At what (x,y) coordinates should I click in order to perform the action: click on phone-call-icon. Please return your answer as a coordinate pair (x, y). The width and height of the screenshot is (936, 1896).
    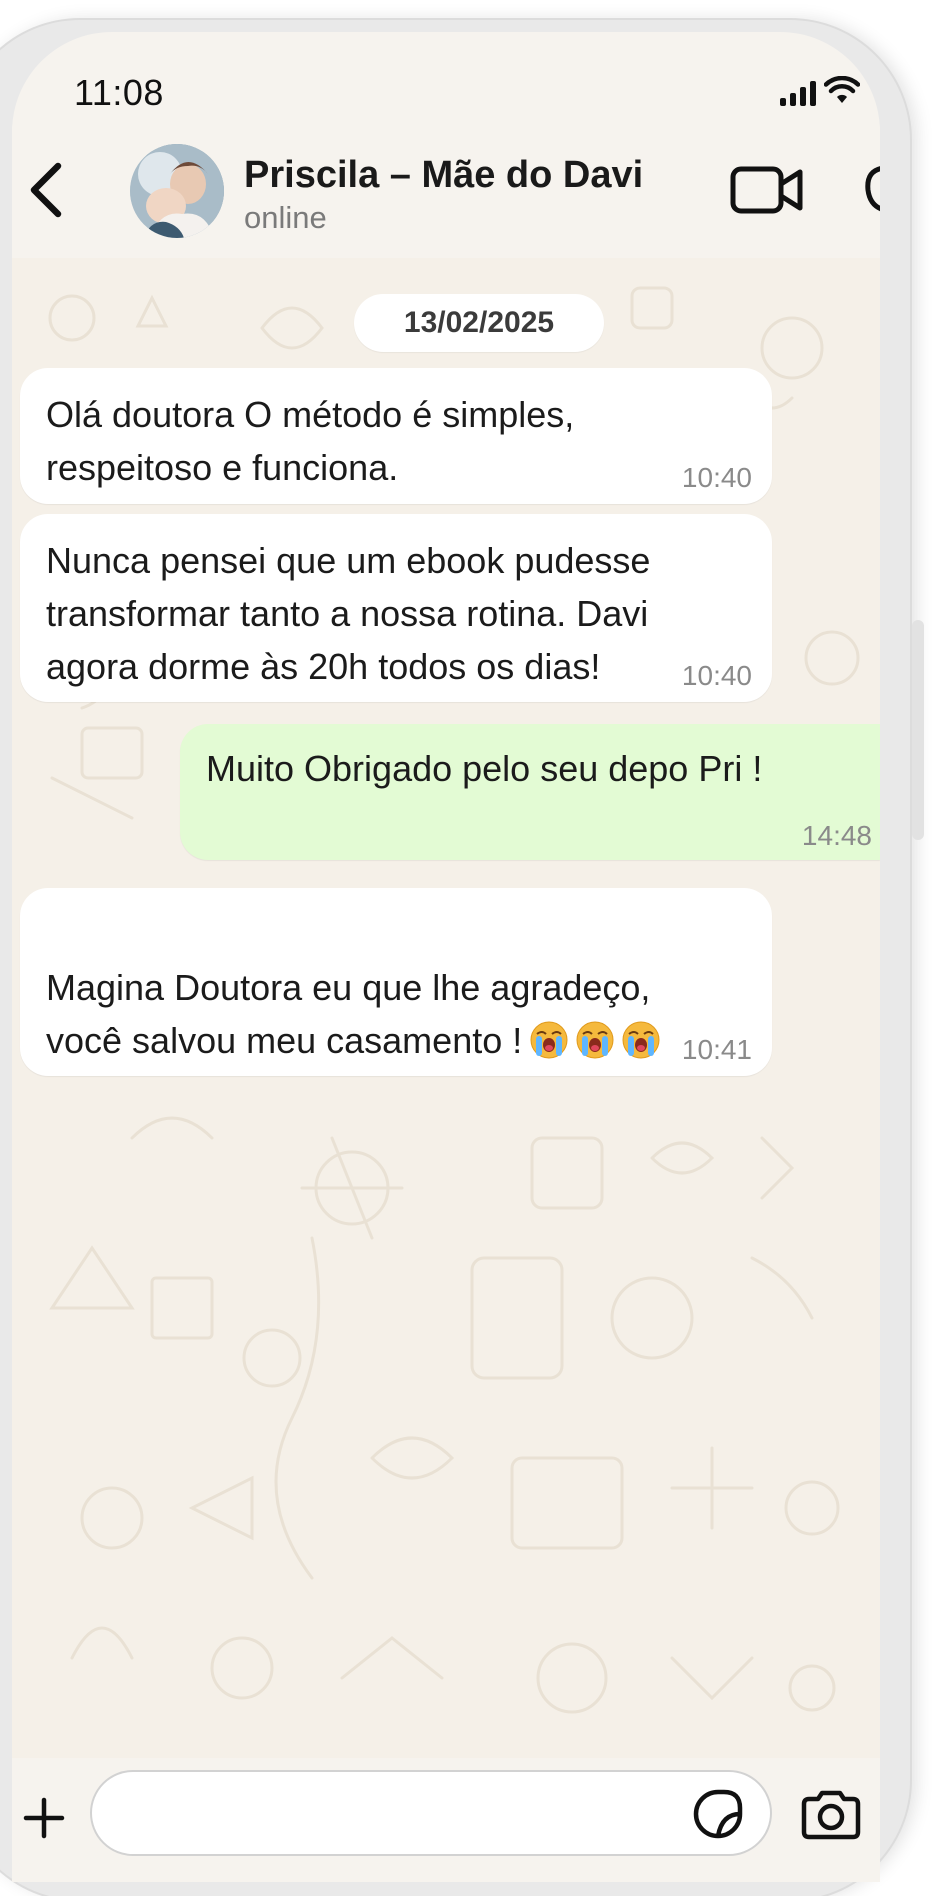
    Looking at the image, I should click on (867, 188).